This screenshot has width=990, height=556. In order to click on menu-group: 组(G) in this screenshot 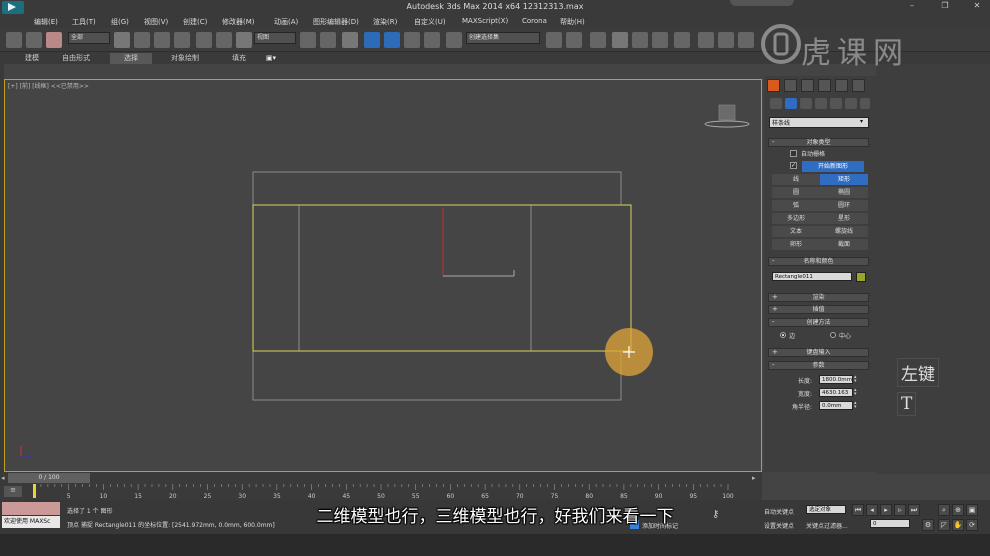, I will do `click(120, 22)`.